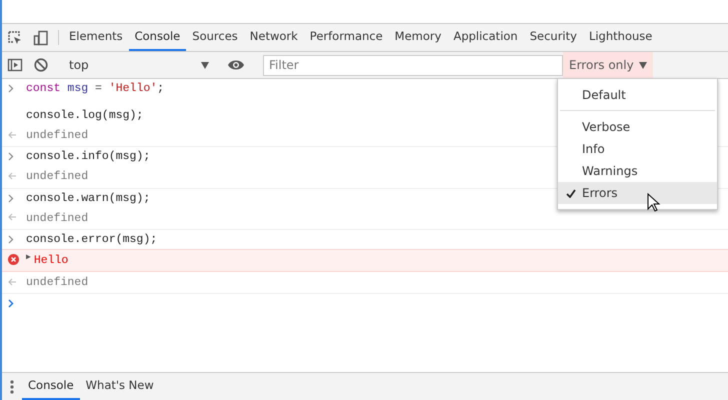 The width and height of the screenshot is (728, 400). What do you see at coordinates (41, 38) in the screenshot?
I see `device-toolbar-icon` at bounding box center [41, 38].